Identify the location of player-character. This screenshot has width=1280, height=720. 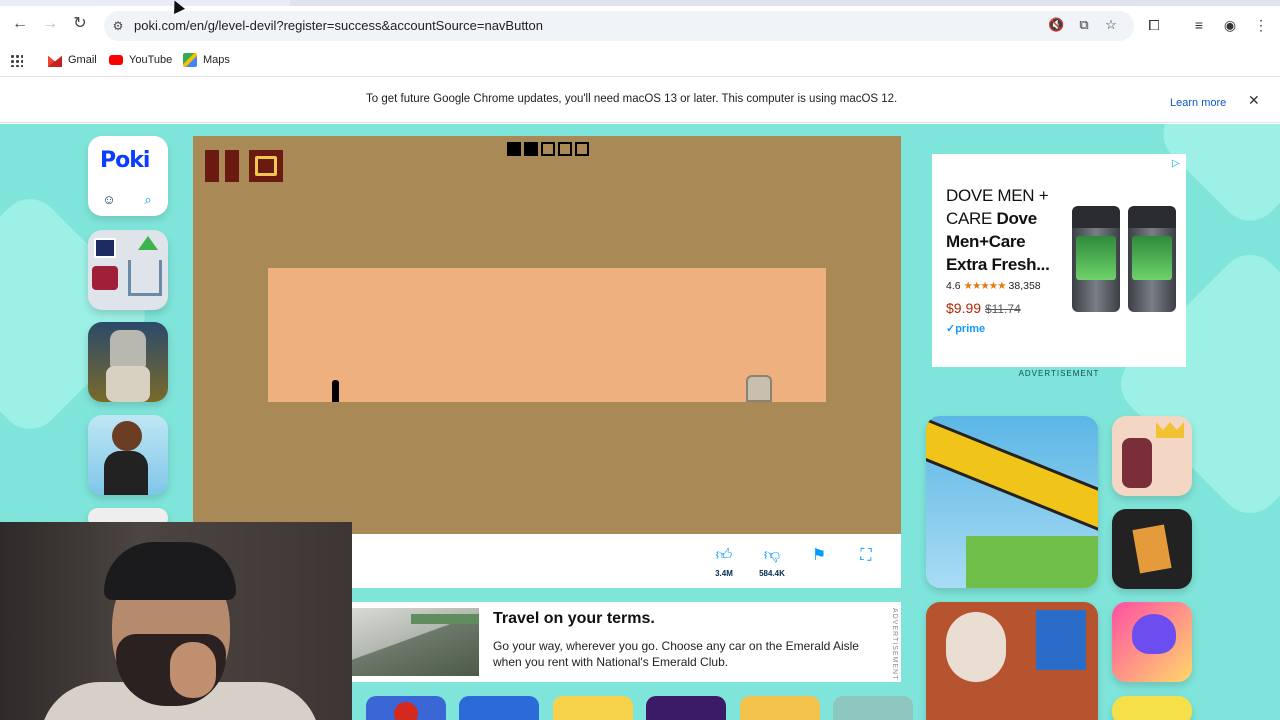
(335, 391).